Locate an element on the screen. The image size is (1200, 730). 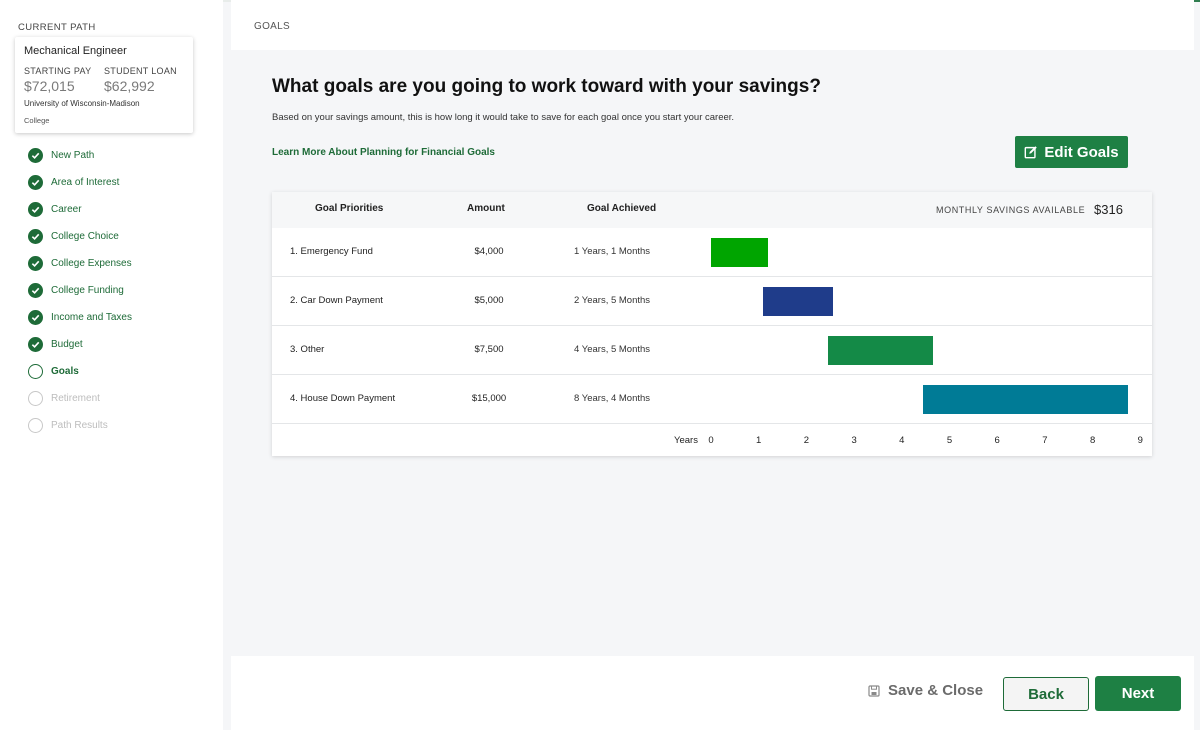
goal-achieved: 1 Years, 1 Months is located at coordinates (612, 251).